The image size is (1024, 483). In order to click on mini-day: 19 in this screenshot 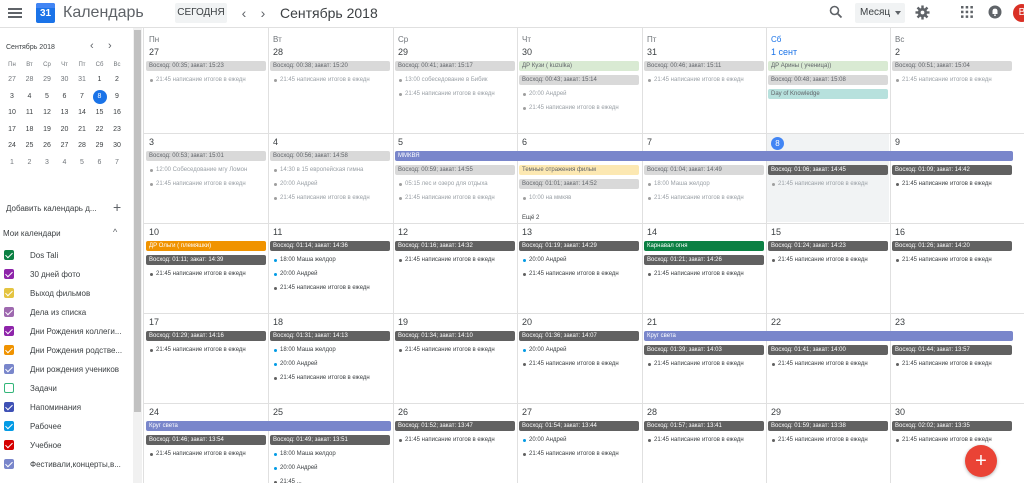, I will do `click(47, 130)`.